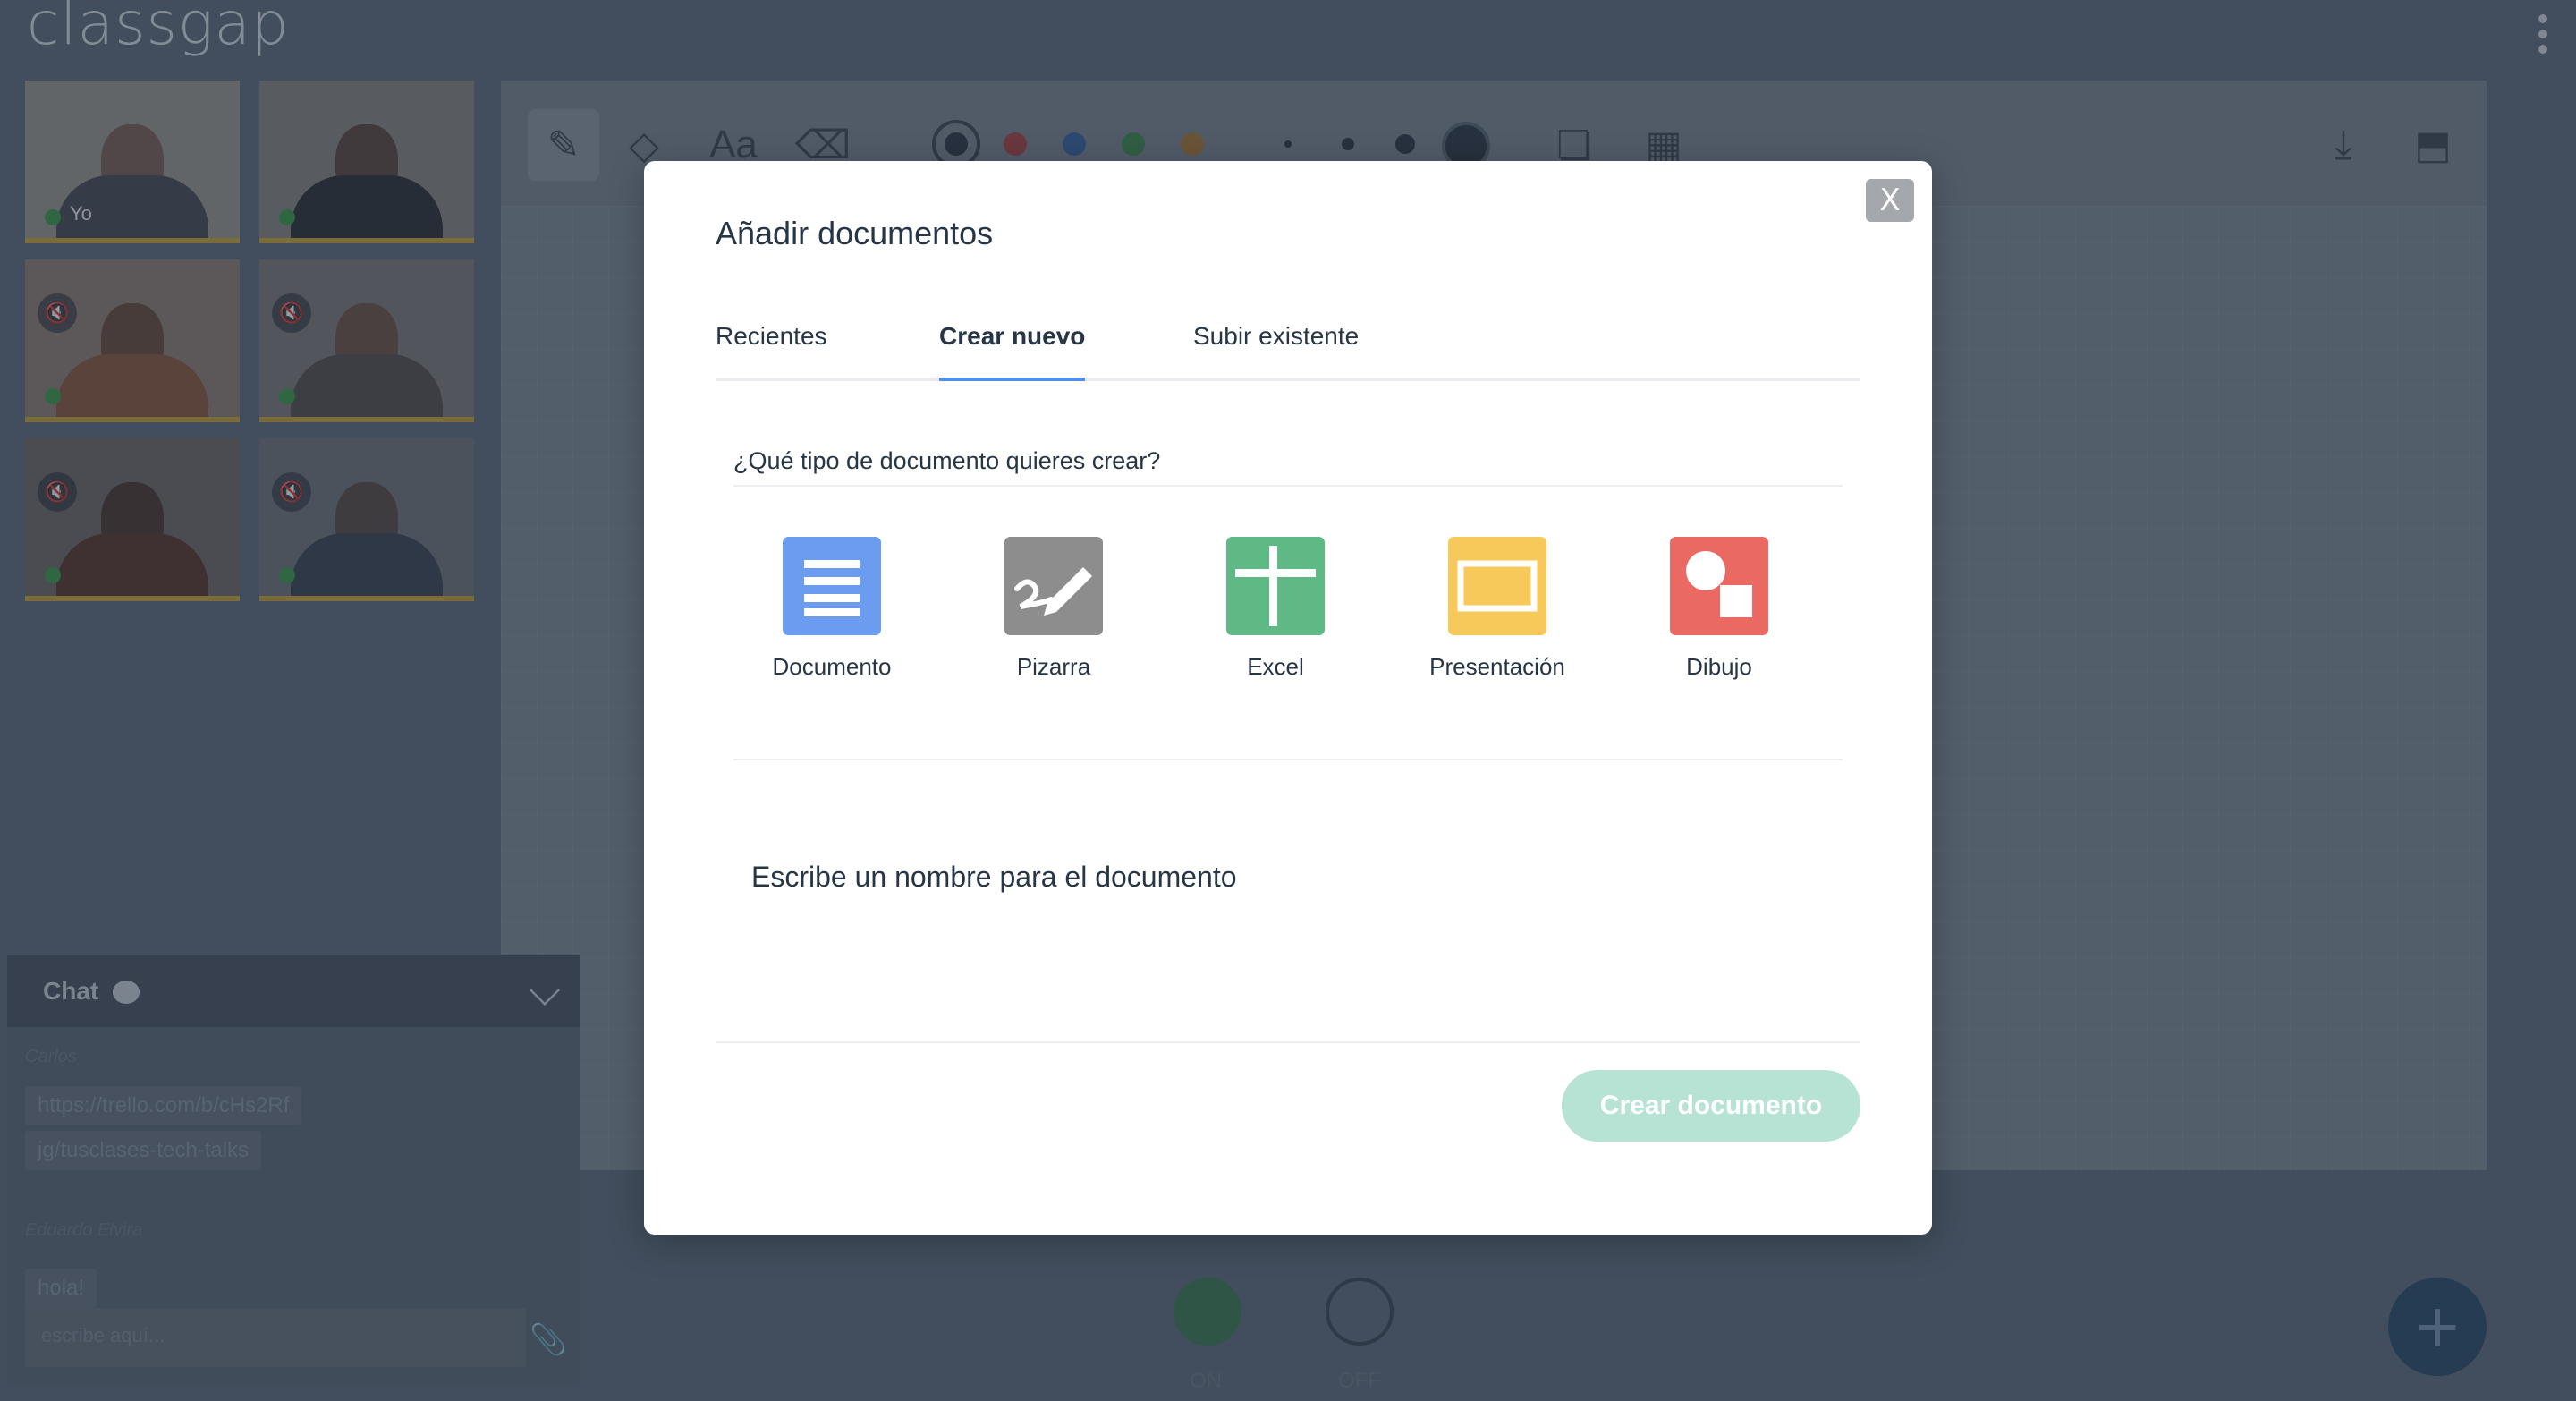 The height and width of the screenshot is (1401, 2576). Describe the element at coordinates (1012, 351) in the screenshot. I see `tab-crear-nuevo: Crear nuevo` at that location.